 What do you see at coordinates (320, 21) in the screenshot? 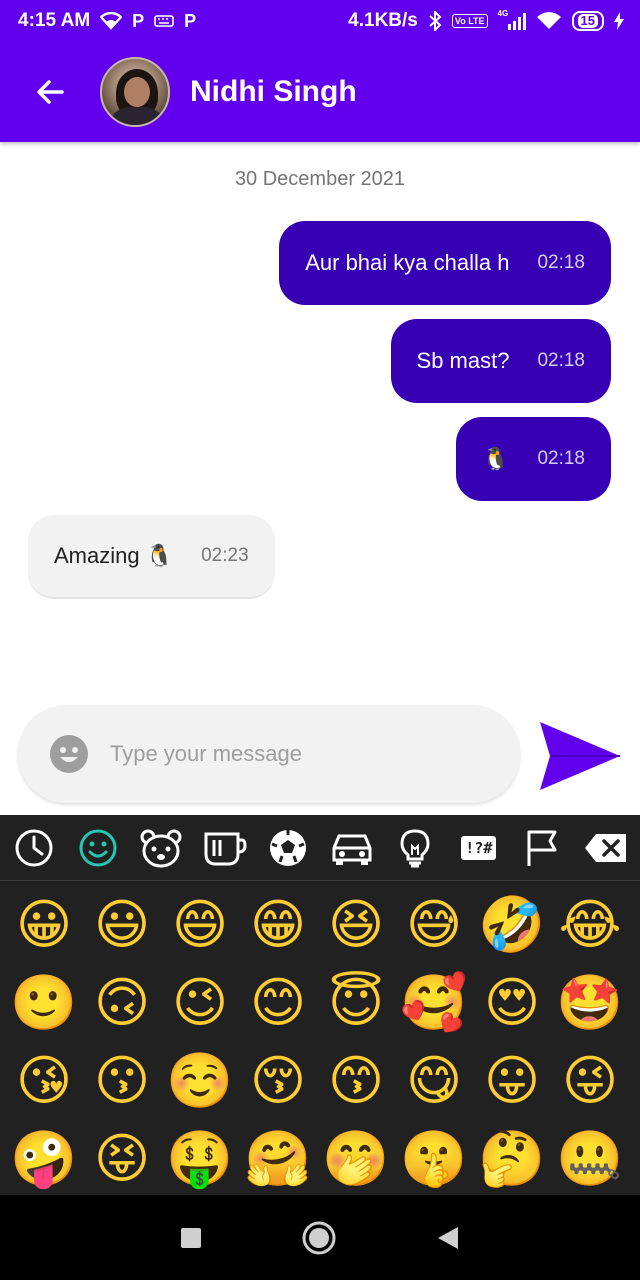
I see `status-bar: 4:15 AM P P 4.1KB/s Vo LTE 4G 15` at bounding box center [320, 21].